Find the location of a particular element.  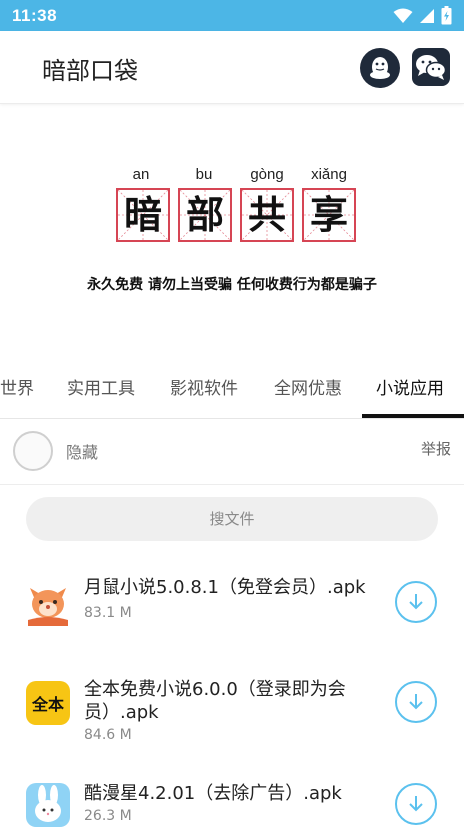

wechat-icon is located at coordinates (431, 67).